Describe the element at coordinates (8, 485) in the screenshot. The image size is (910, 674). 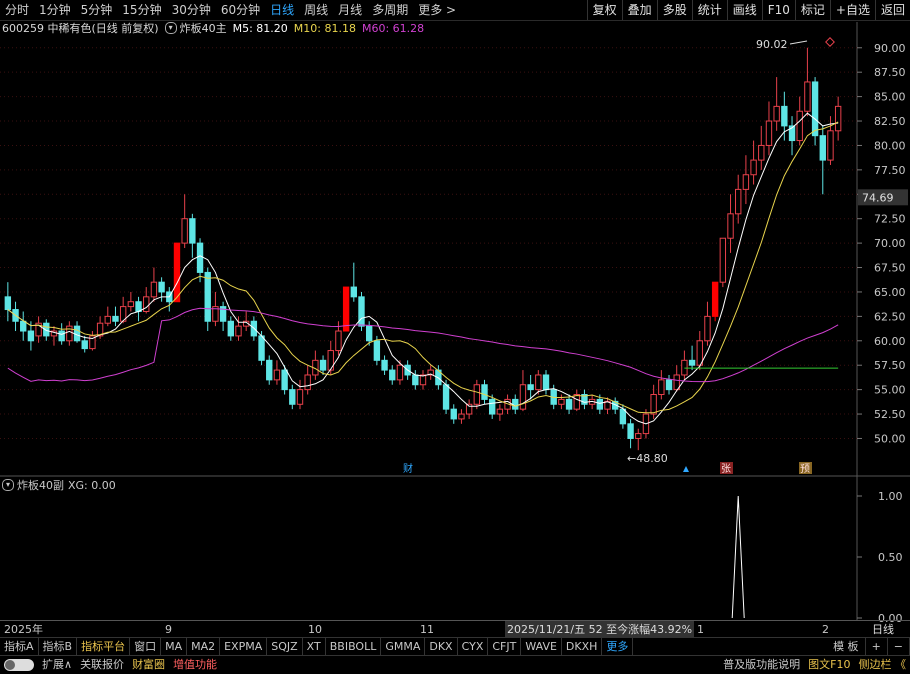
I see `sub-indicator-dropdown-icon: ▾` at that location.